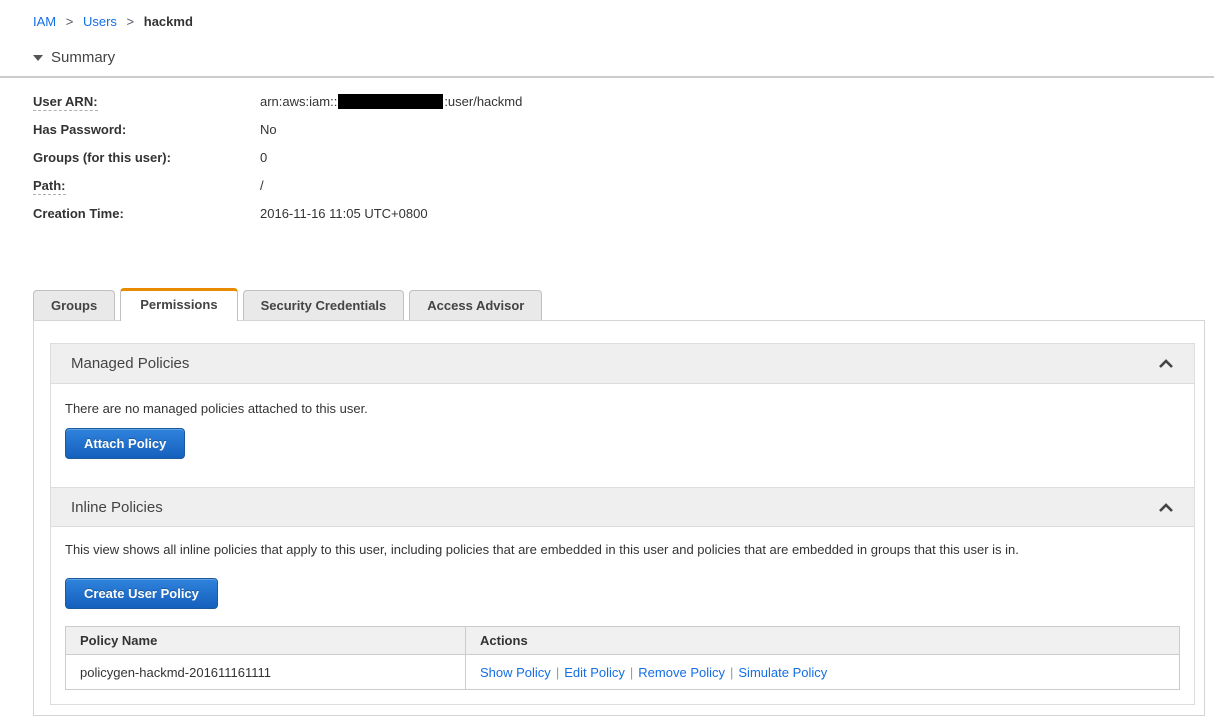 The image size is (1214, 716). Describe the element at coordinates (623, 192) in the screenshot. I see `summary-row-path: Path: /` at that location.